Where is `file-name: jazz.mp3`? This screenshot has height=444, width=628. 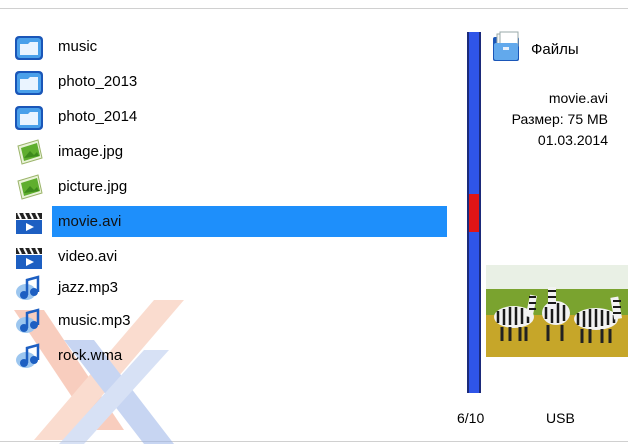 file-name: jazz.mp3 is located at coordinates (88, 287).